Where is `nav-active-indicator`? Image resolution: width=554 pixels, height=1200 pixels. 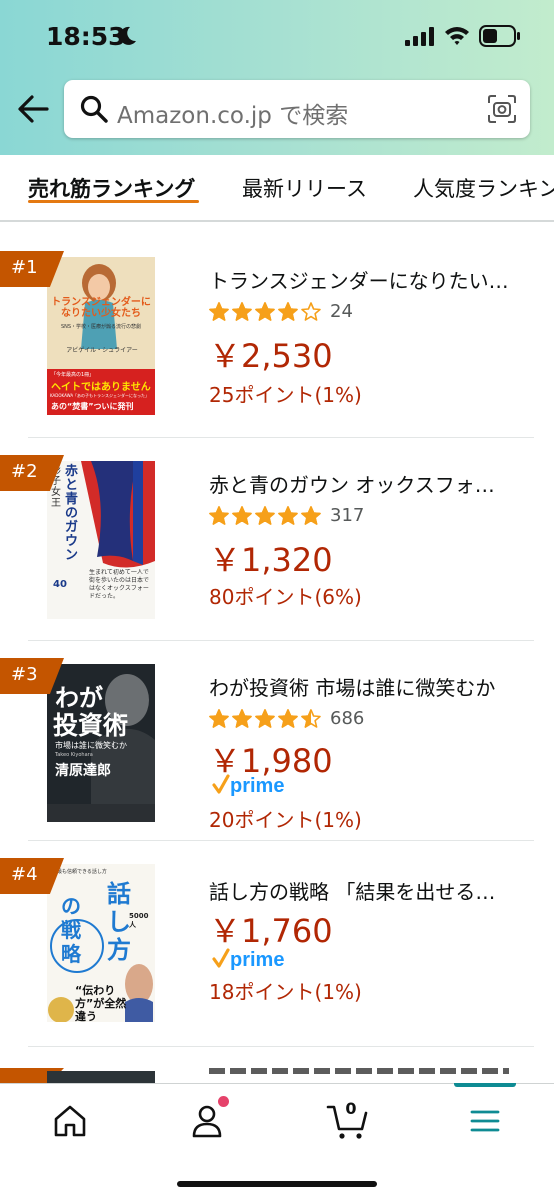 nav-active-indicator is located at coordinates (485, 1085).